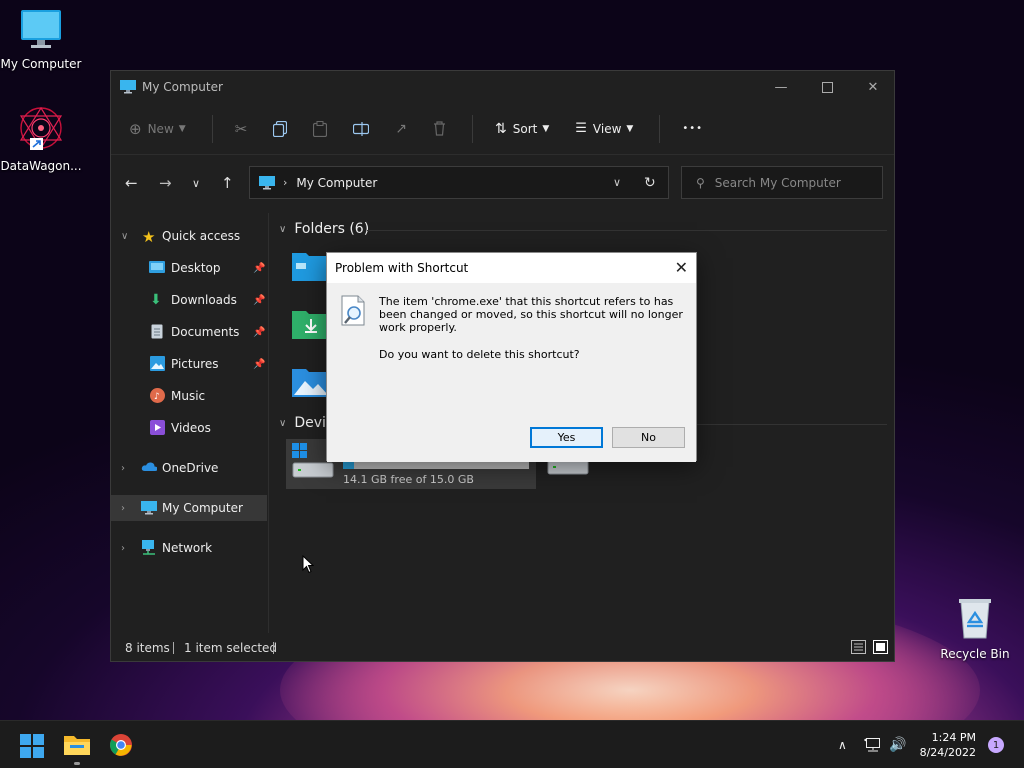  Describe the element at coordinates (189, 508) in the screenshot. I see `sidebar-item-my-computer: › My Computer` at that location.